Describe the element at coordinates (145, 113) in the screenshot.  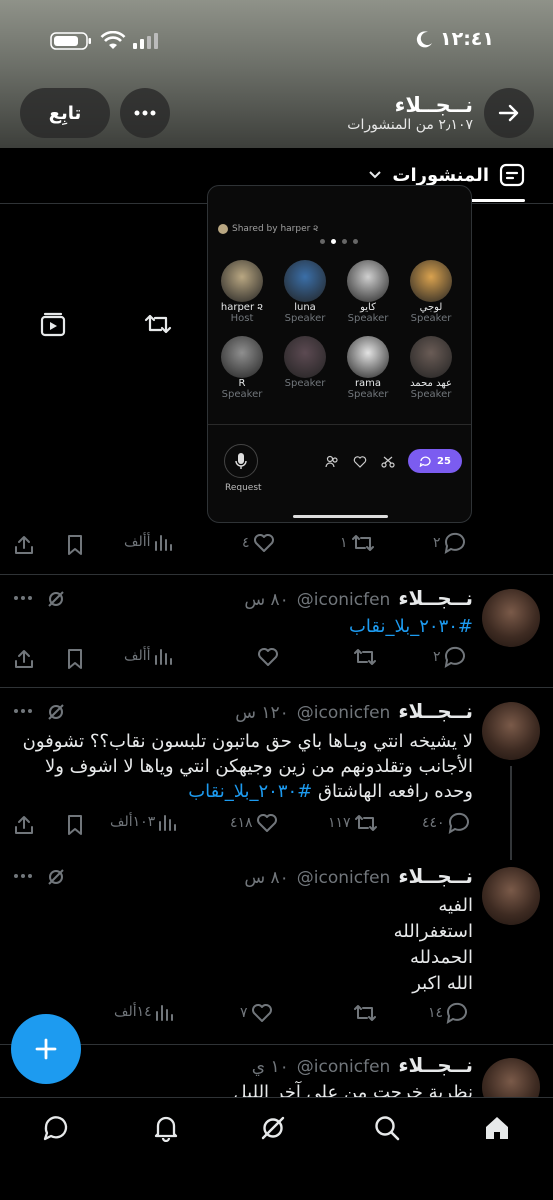
I see `more-options-button` at that location.